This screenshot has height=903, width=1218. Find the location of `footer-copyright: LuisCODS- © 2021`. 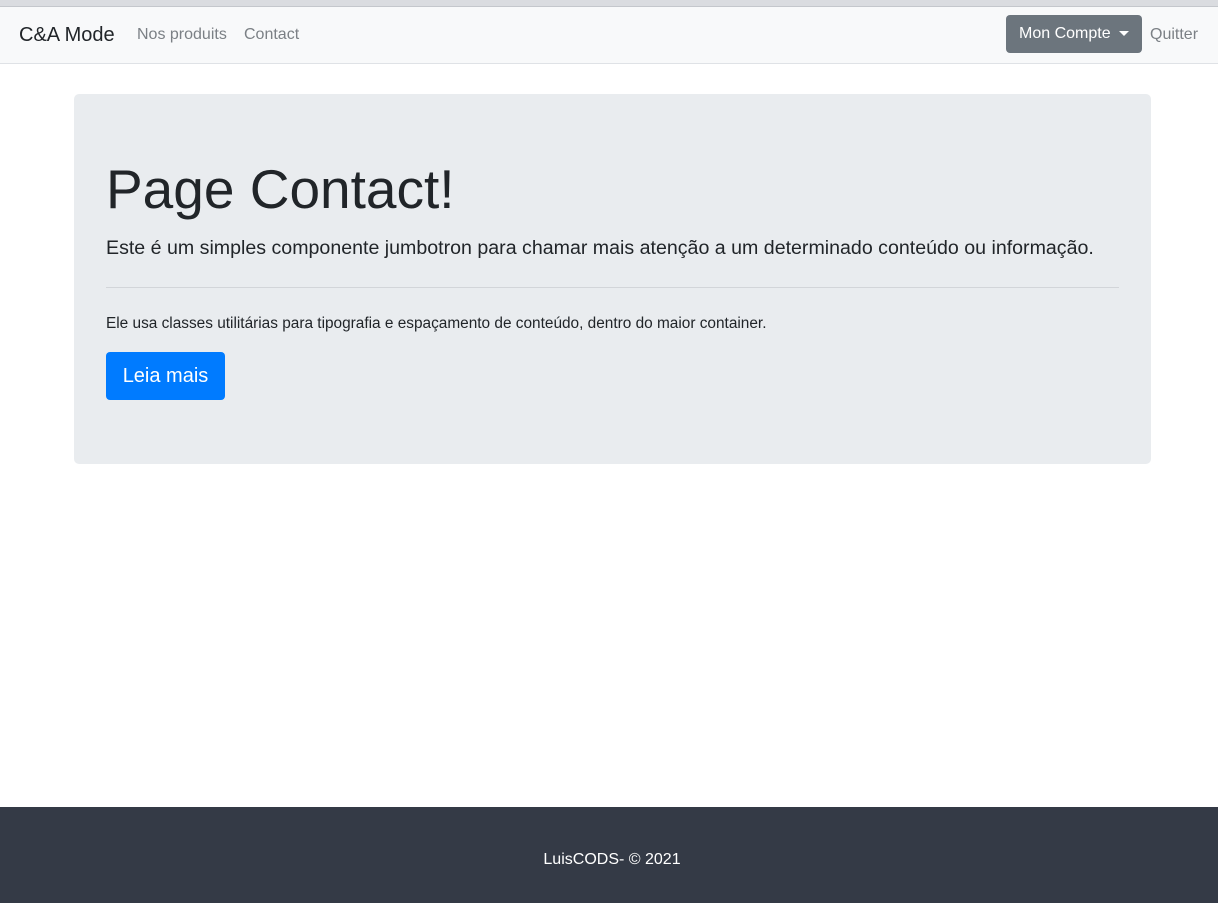

footer-copyright: LuisCODS- © 2021 is located at coordinates (612, 859).